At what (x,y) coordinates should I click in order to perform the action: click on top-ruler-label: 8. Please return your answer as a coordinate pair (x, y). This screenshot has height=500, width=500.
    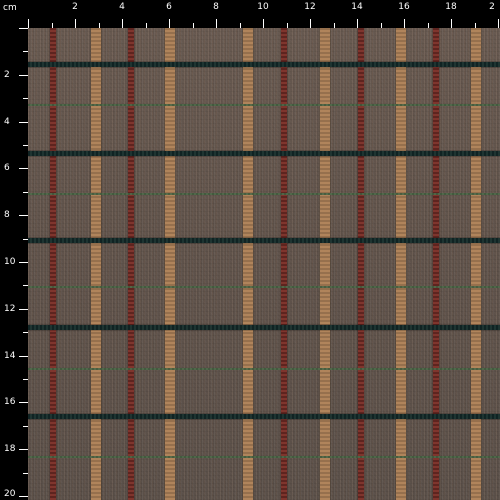
    Looking at the image, I should click on (216, 7).